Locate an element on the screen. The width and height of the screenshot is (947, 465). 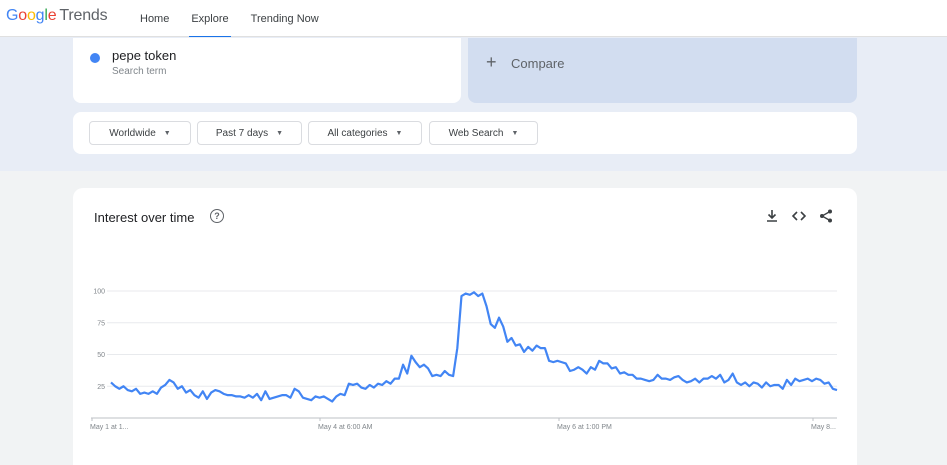
main-nav: Home Explore Trending Now is located at coordinates (230, 19).